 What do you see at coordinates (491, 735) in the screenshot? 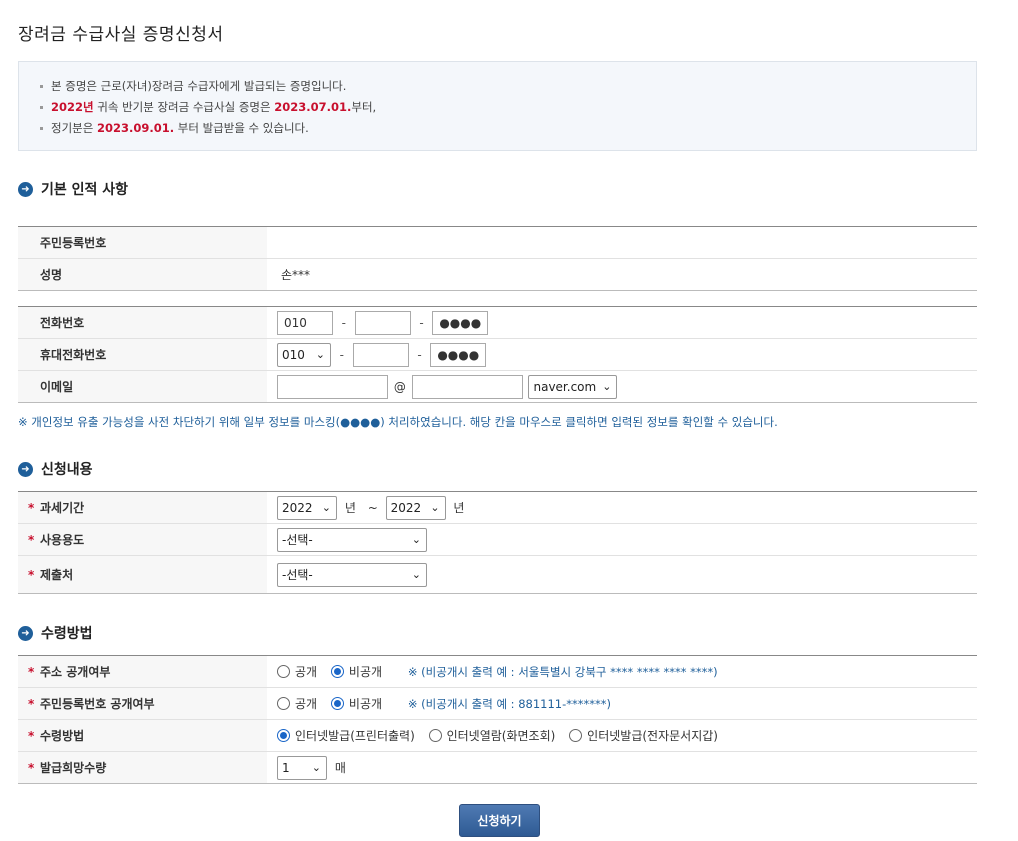
I see `method-view-radio: 인터넷열람(화면조회)` at bounding box center [491, 735].